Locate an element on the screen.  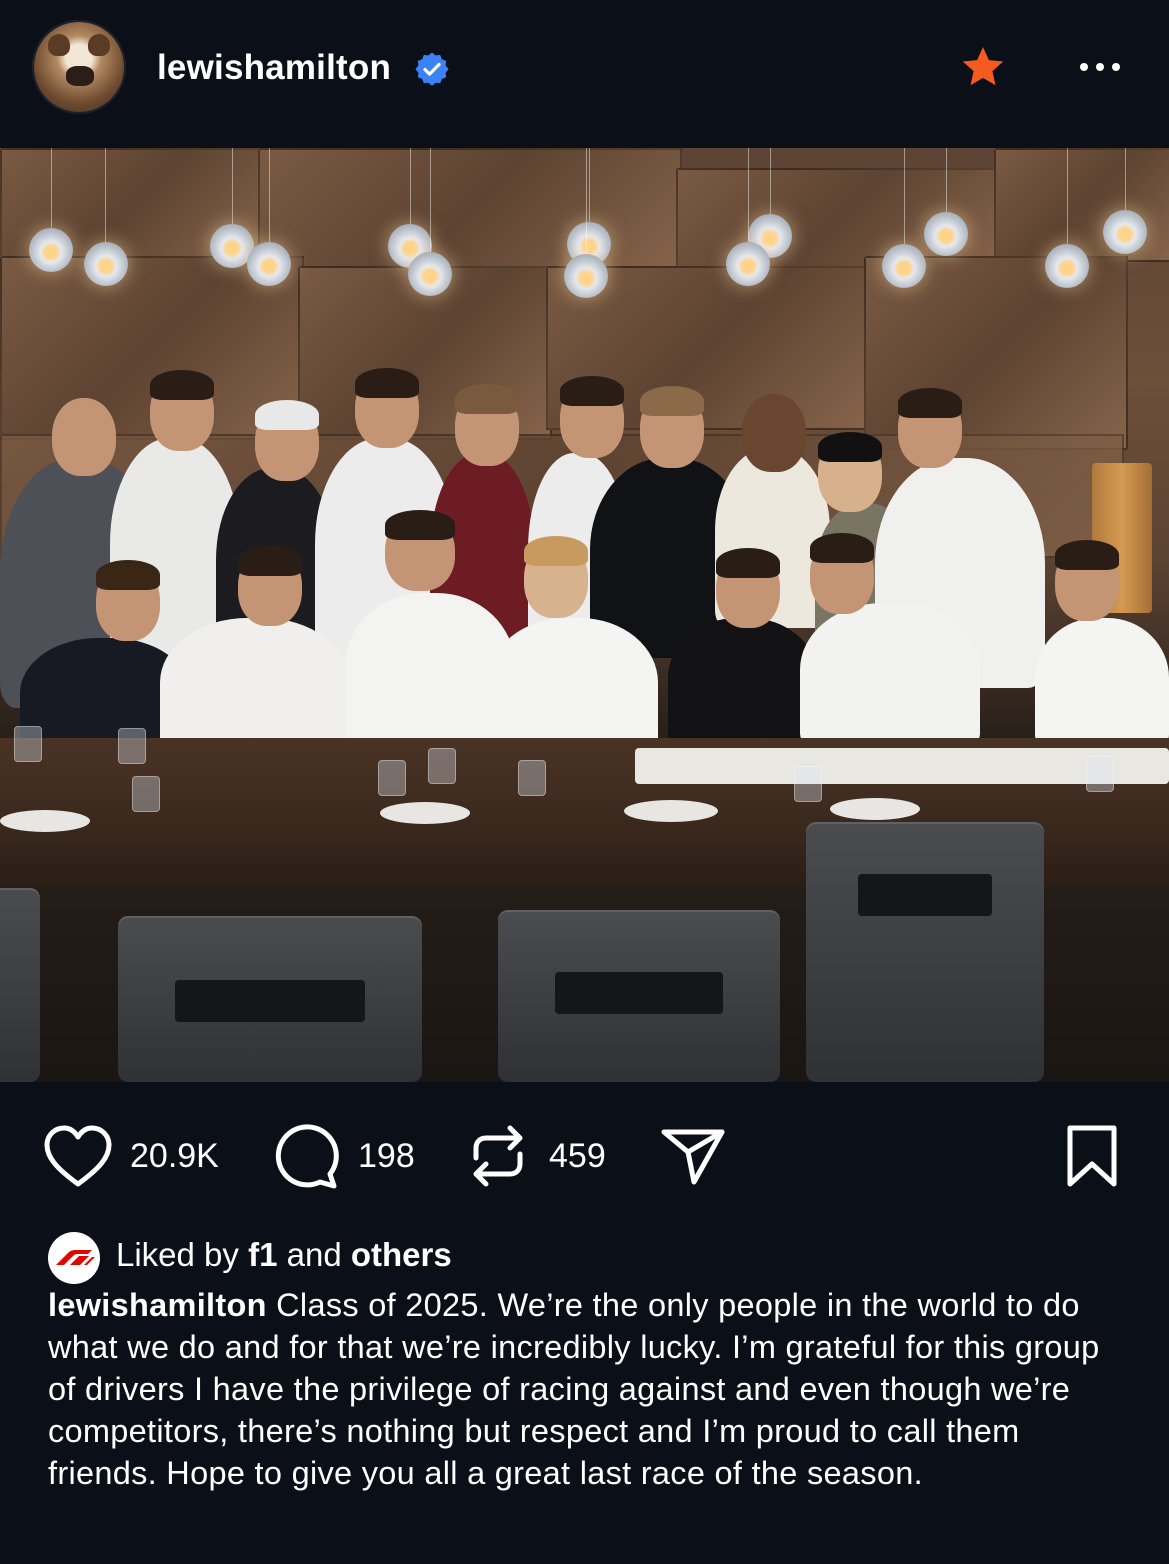
comments-count: 198 is located at coordinates (386, 1156).